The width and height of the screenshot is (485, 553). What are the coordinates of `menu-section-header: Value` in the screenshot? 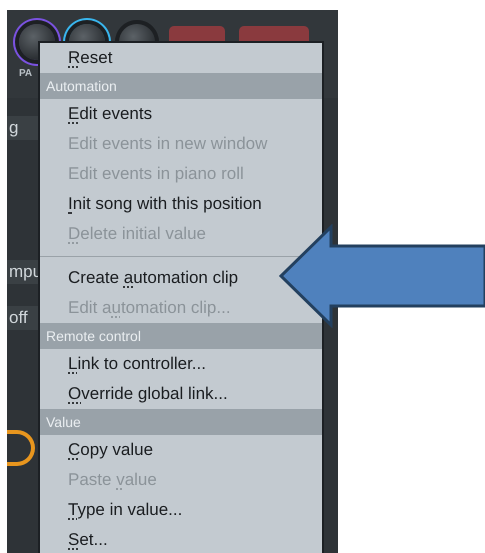 It's located at (181, 422).